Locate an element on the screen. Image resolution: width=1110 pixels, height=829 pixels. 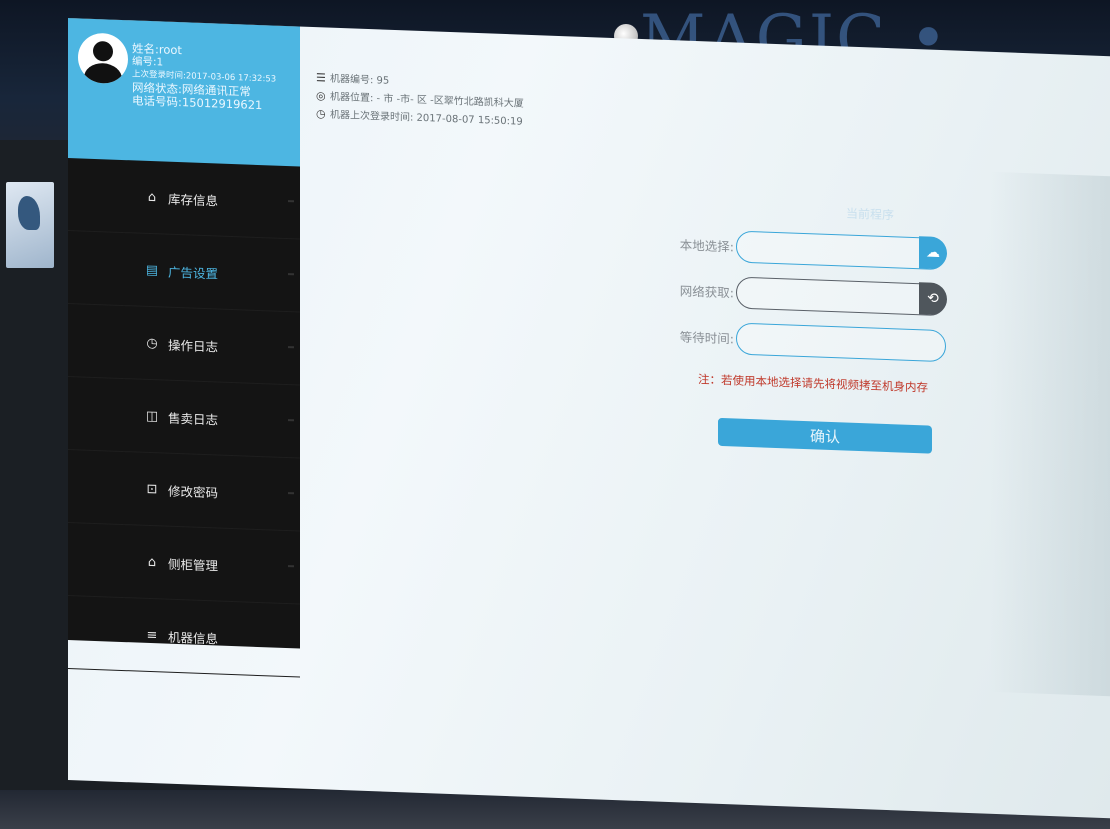
lock-icon: ⊡ is located at coordinates (152, 489).